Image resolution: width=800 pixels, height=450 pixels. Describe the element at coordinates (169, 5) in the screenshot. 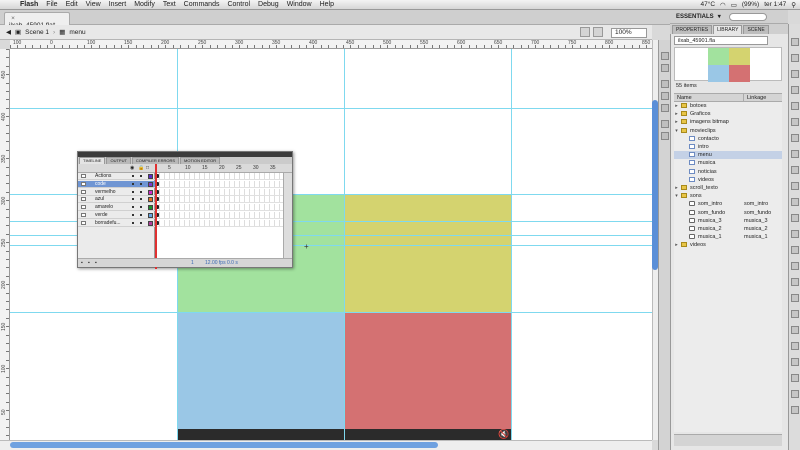

I see `menu-text: Text` at that location.